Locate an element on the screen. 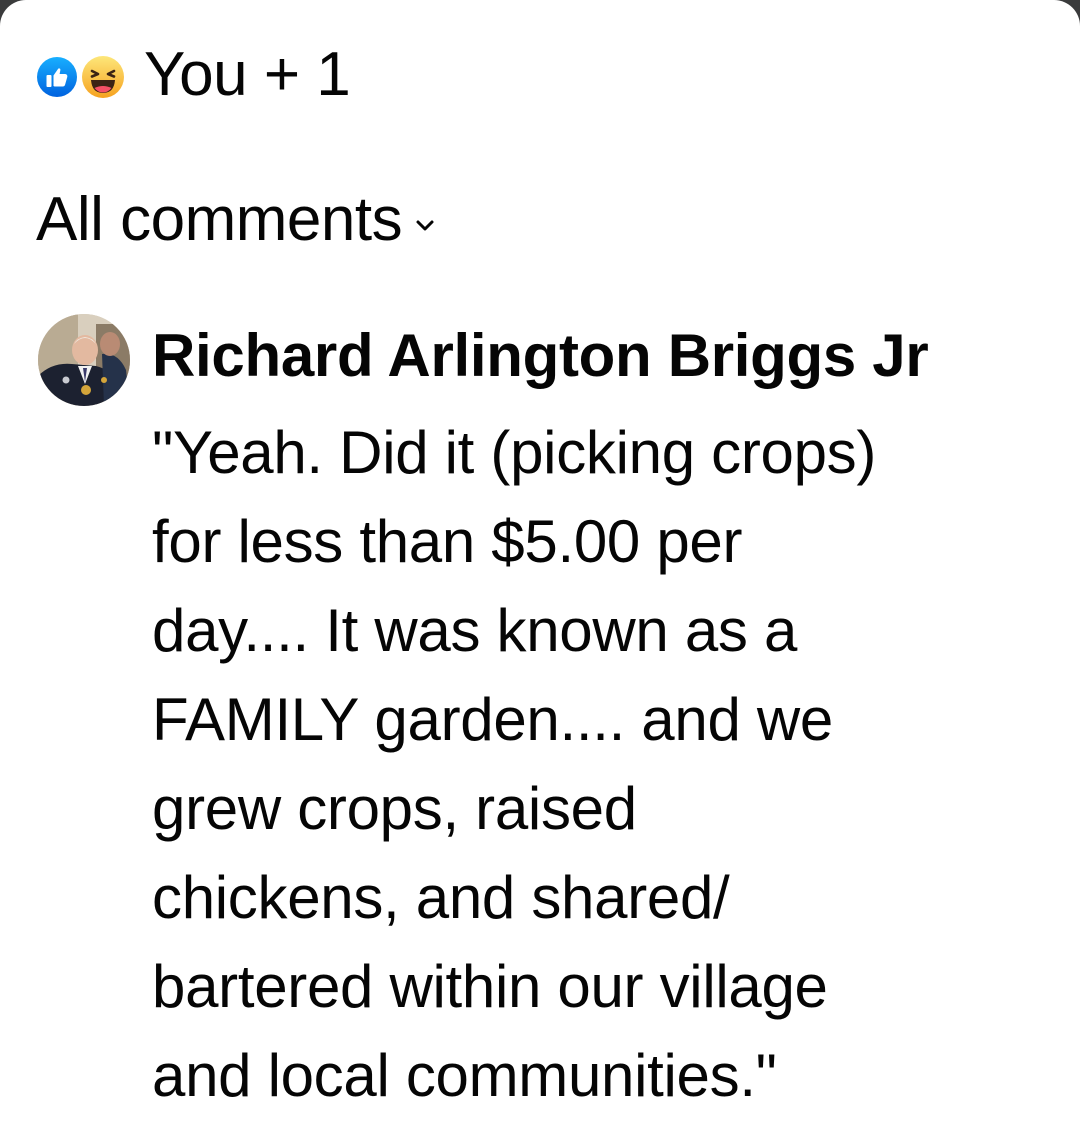  comment-filter-dropdown: All comments is located at coordinates (236, 220).